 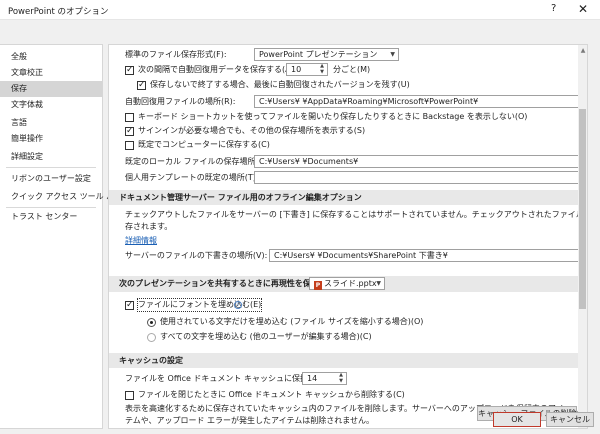 What do you see at coordinates (324, 378) in the screenshot?
I see `cache-days-stepper: 14 ▲ ▼` at bounding box center [324, 378].